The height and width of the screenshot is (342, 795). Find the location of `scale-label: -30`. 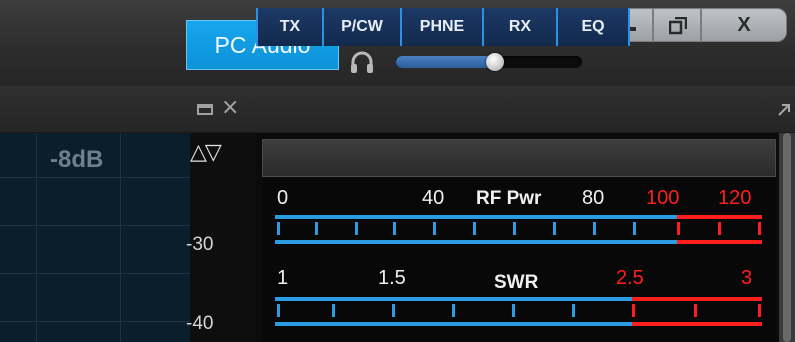

scale-label: -30 is located at coordinates (200, 244).